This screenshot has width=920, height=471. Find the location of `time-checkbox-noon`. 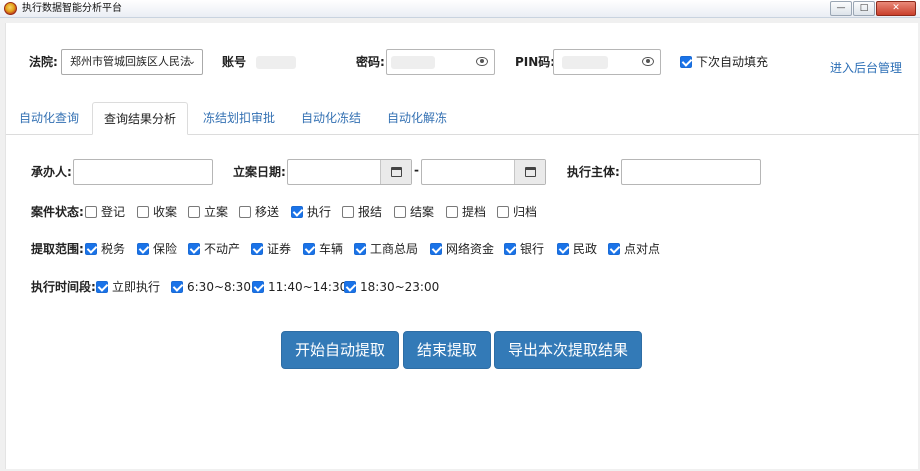

time-checkbox-noon is located at coordinates (258, 287).